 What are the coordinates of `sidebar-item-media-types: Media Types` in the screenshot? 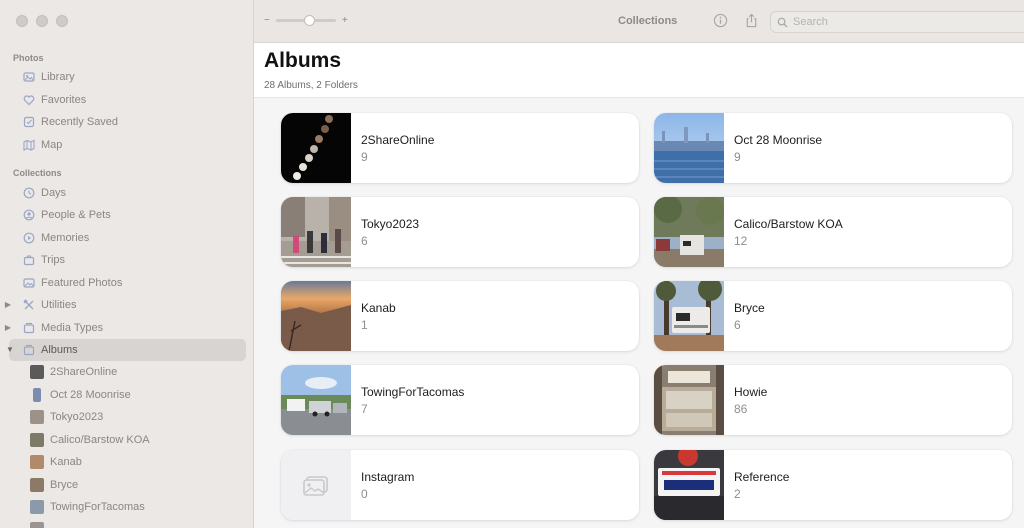 It's located at (127, 328).